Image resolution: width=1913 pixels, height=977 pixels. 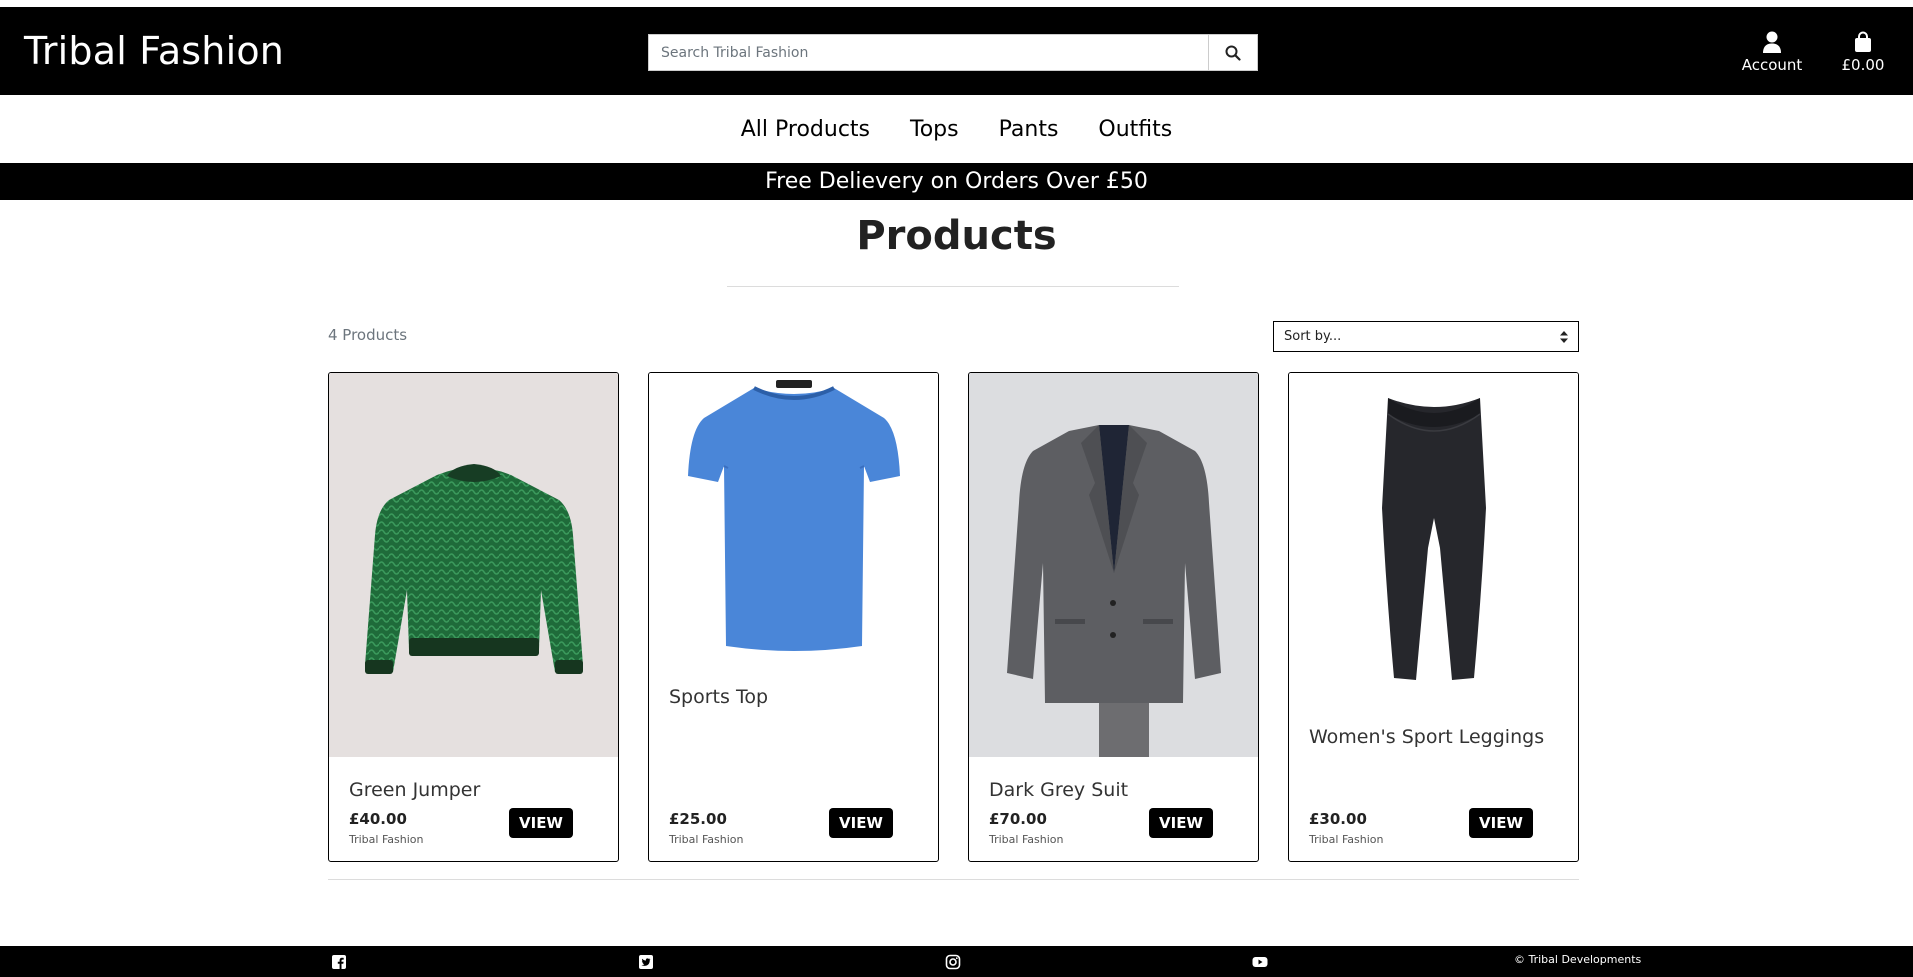 I want to click on product-name: Sports Top, so click(x=718, y=697).